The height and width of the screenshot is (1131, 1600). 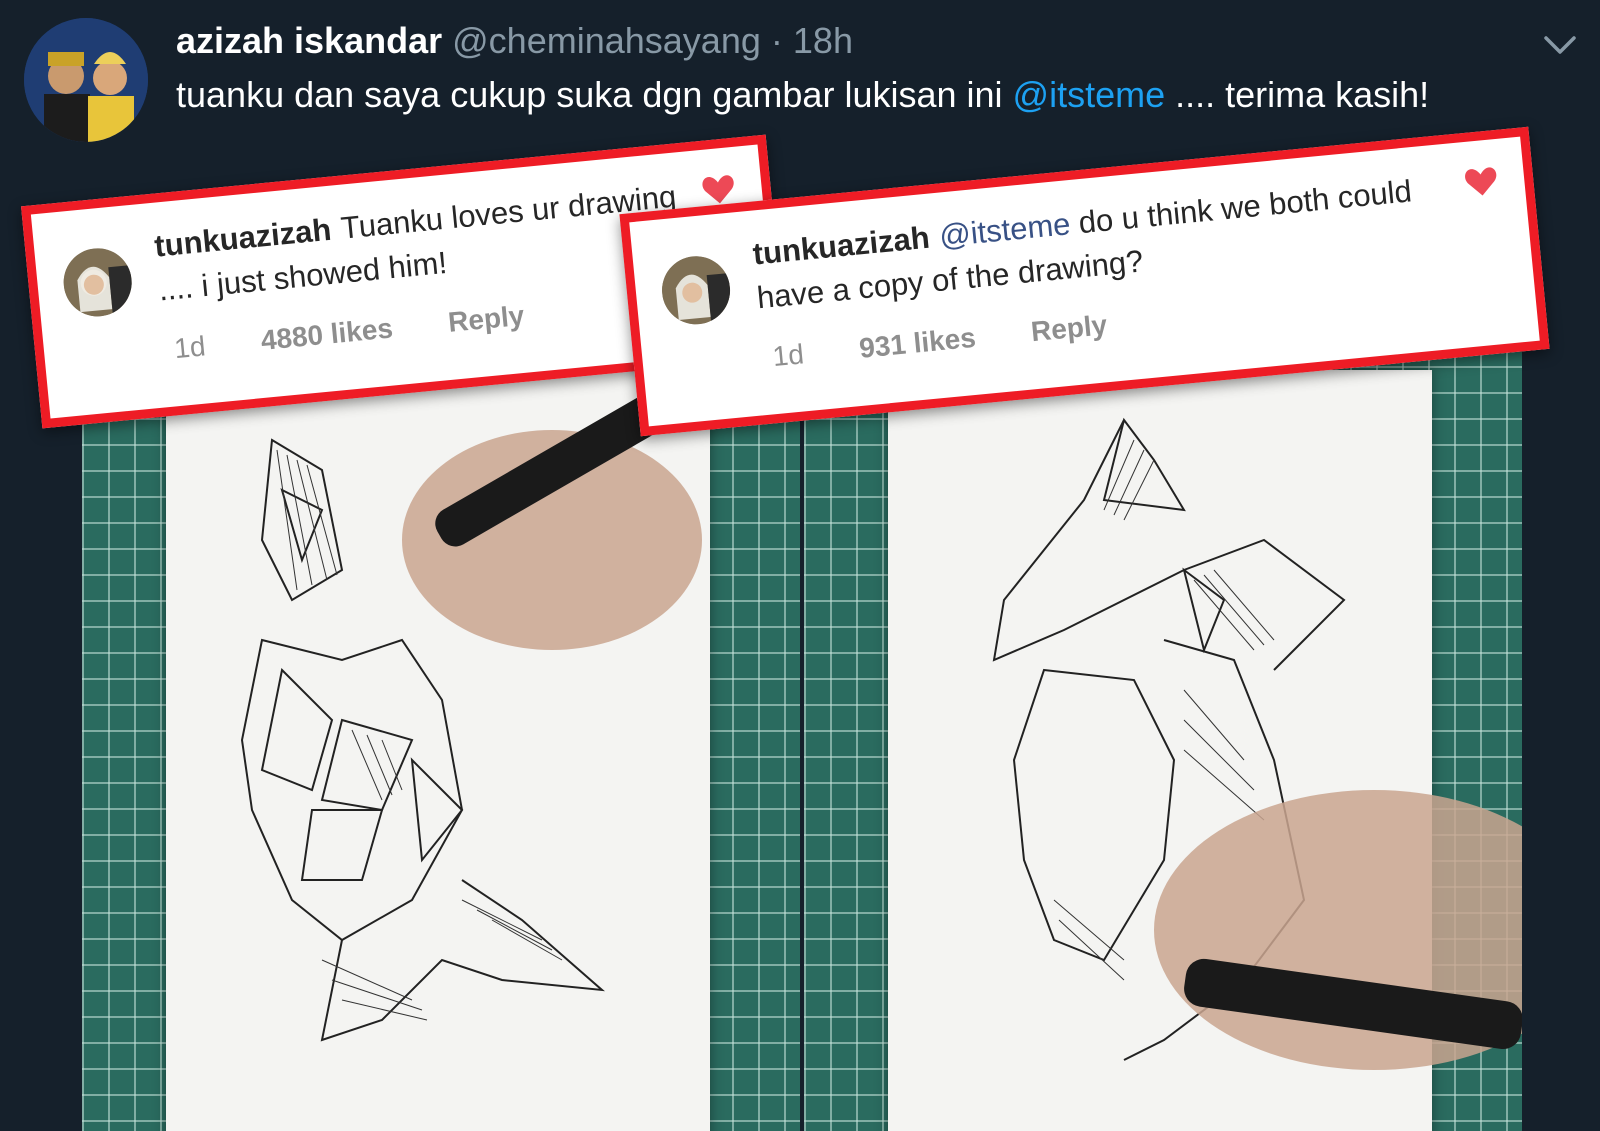 What do you see at coordinates (823, 40) in the screenshot?
I see `tweet-timestamp: 18h` at bounding box center [823, 40].